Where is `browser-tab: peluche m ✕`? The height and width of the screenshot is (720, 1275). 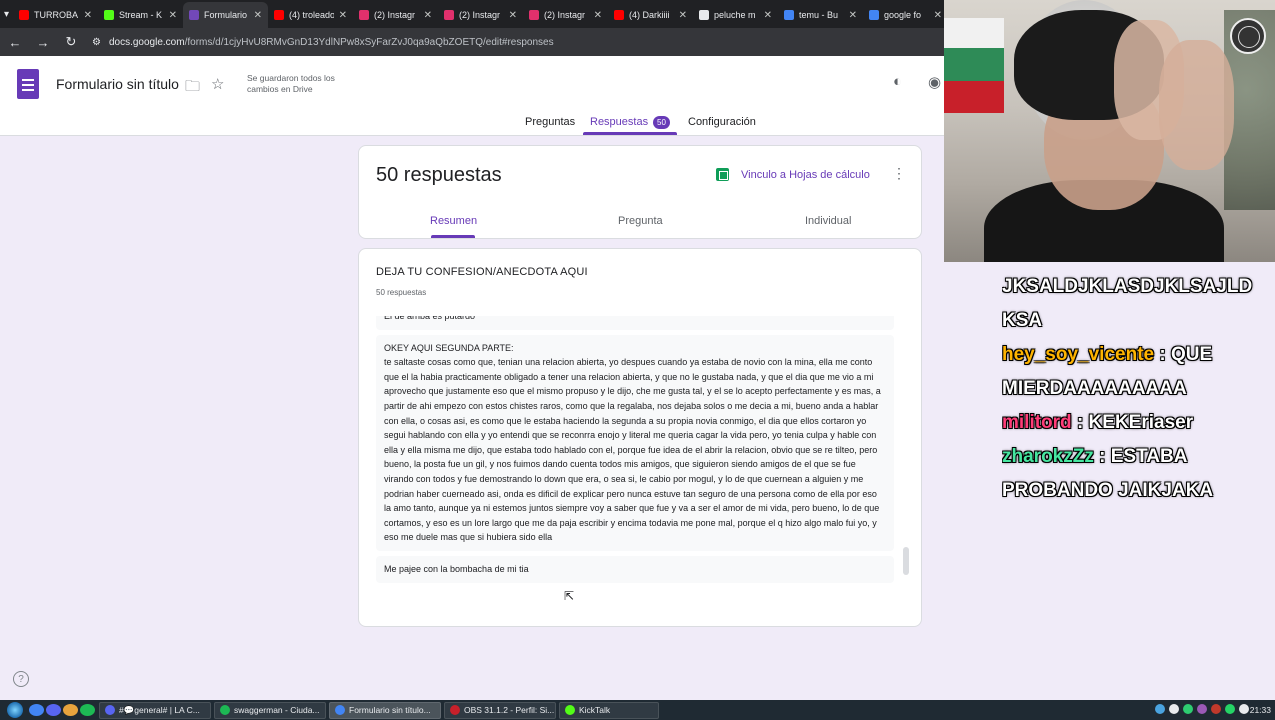
browser-tab: peluche m ✕ is located at coordinates (735, 15).